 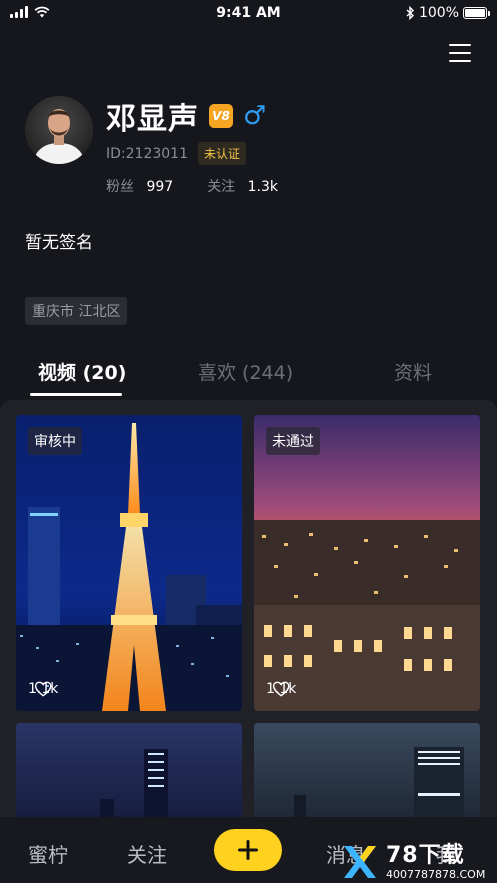 I want to click on plus-icon, so click(x=248, y=850).